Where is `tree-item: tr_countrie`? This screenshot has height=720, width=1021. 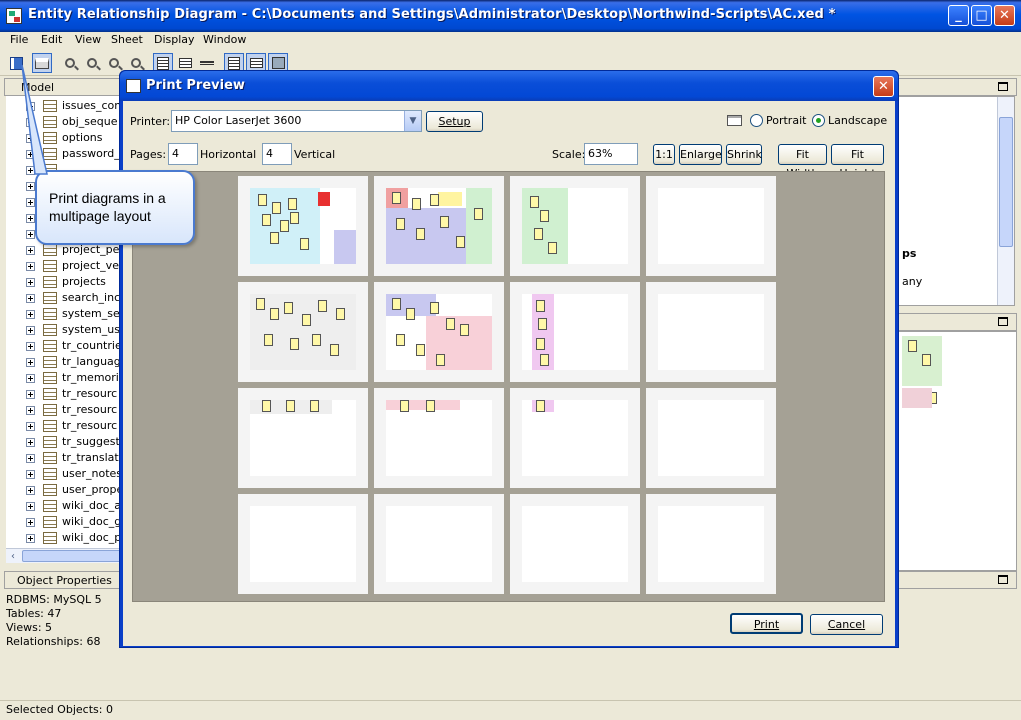 tree-item: tr_countrie is located at coordinates (63, 346).